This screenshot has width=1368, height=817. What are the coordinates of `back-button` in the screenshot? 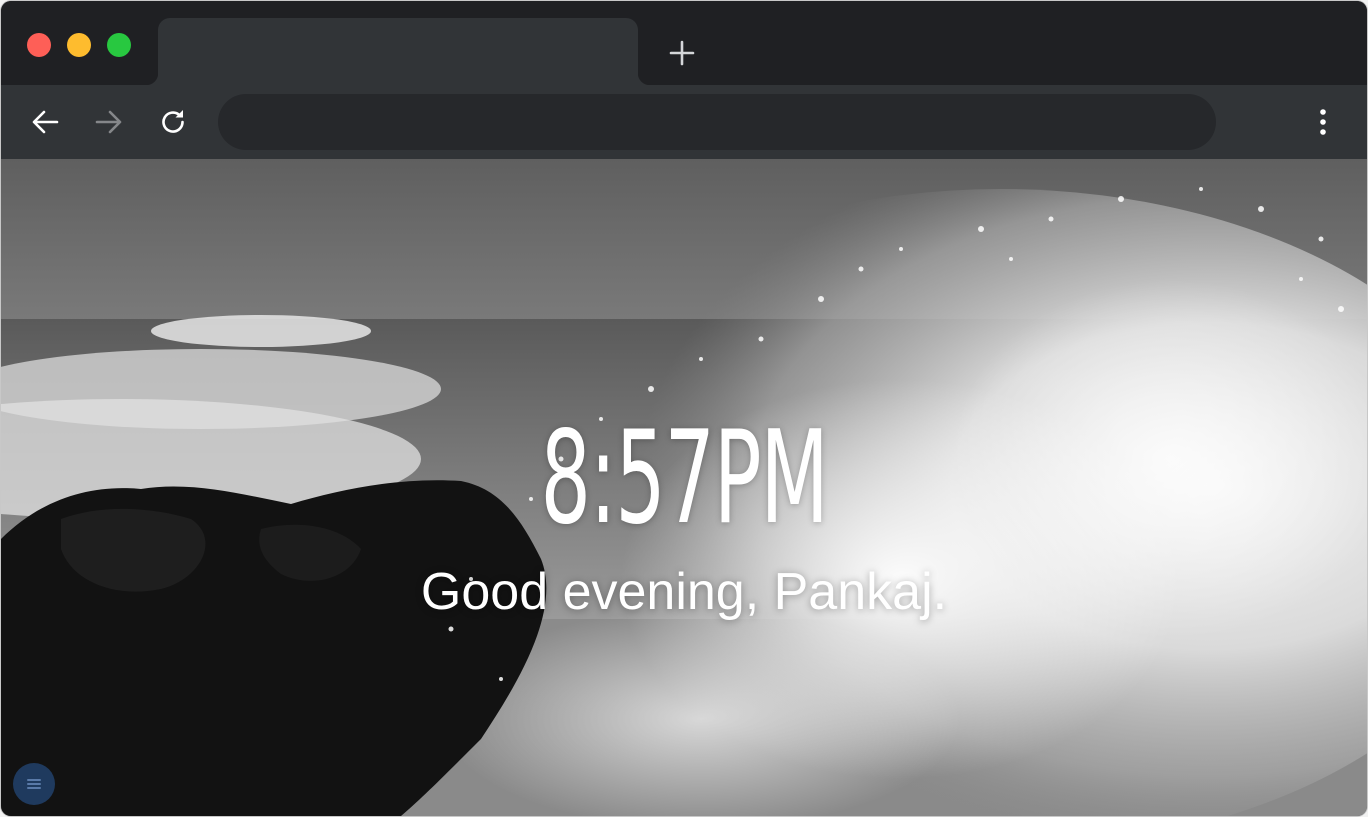 It's located at (45, 122).